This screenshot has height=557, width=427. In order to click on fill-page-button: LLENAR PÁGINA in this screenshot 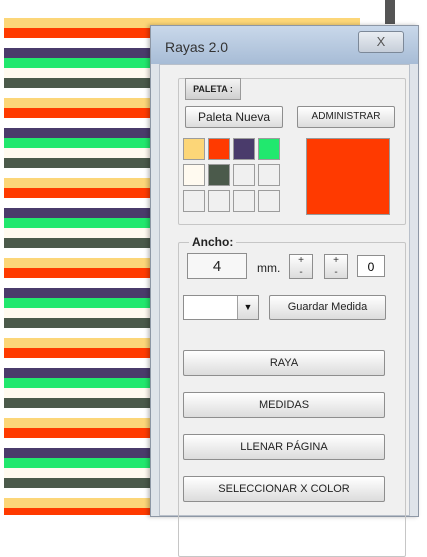, I will do `click(284, 447)`.